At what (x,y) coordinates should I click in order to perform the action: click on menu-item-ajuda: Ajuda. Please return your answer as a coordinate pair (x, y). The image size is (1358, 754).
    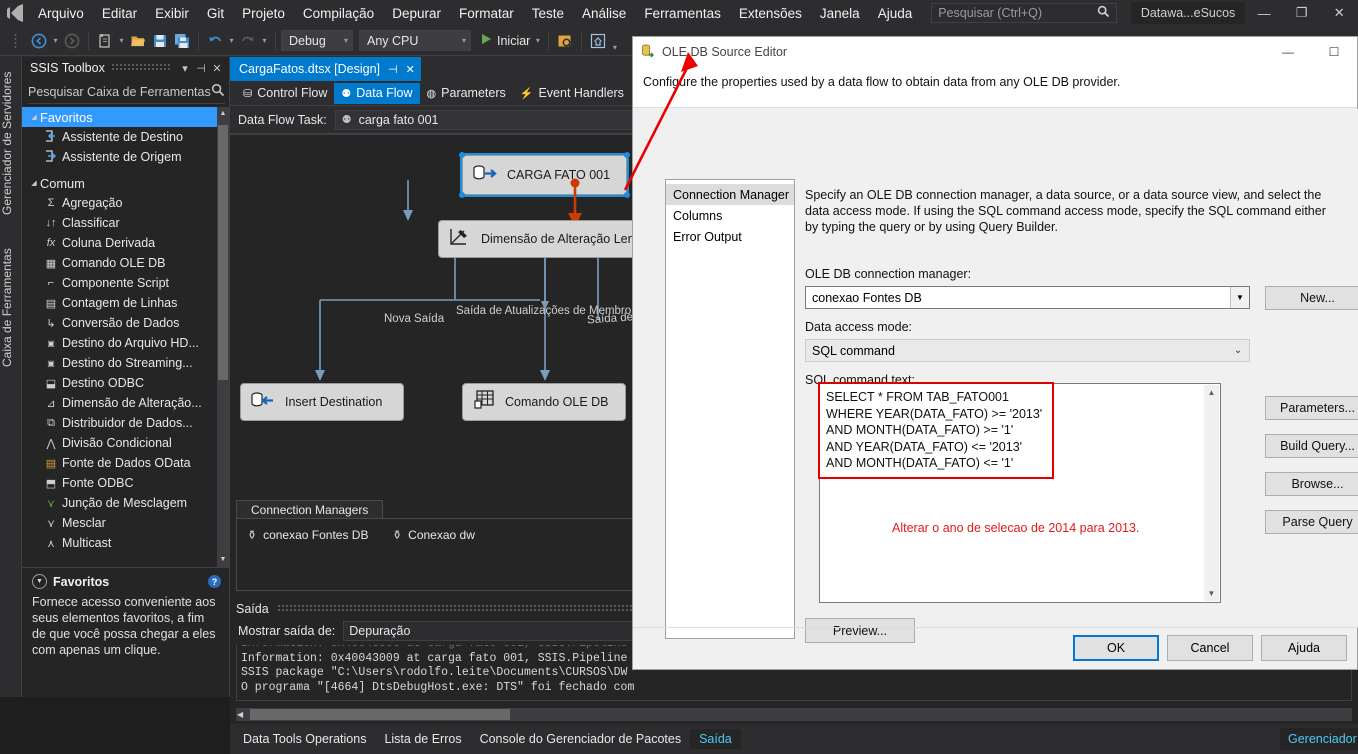
    Looking at the image, I should click on (895, 13).